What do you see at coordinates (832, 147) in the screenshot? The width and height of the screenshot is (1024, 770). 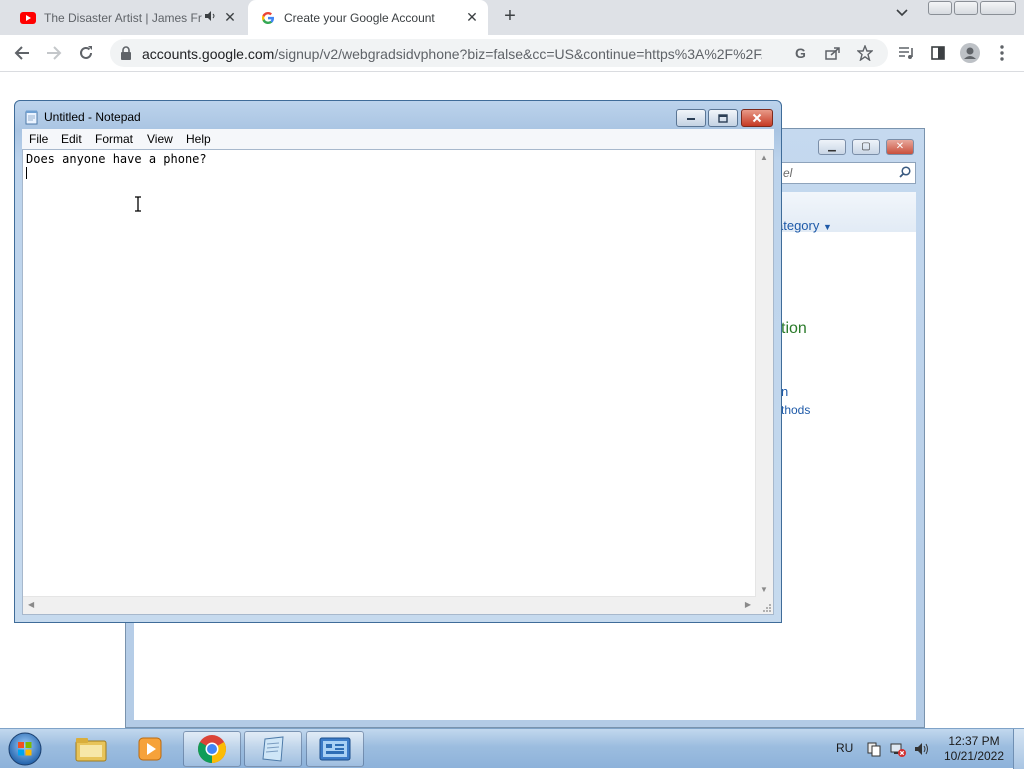 I see `minimize-button: ▁` at bounding box center [832, 147].